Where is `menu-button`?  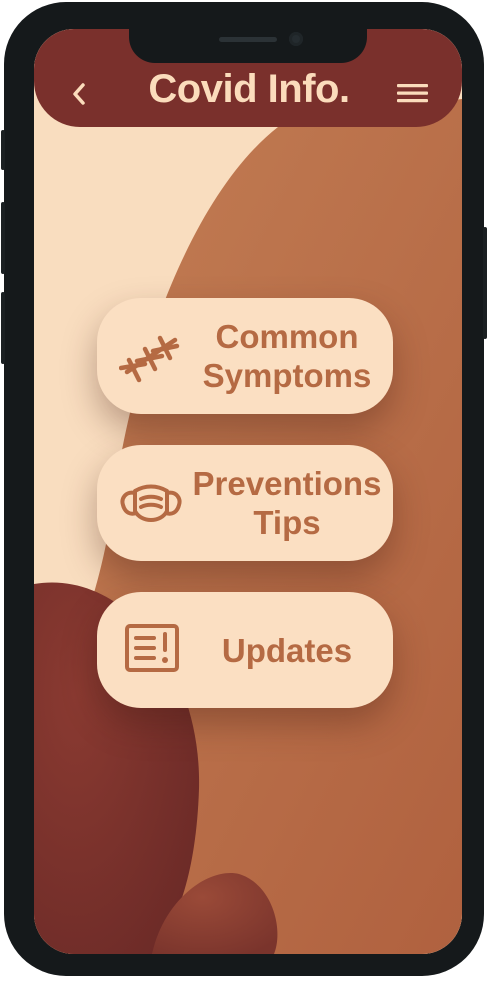
menu-button is located at coordinates (413, 94).